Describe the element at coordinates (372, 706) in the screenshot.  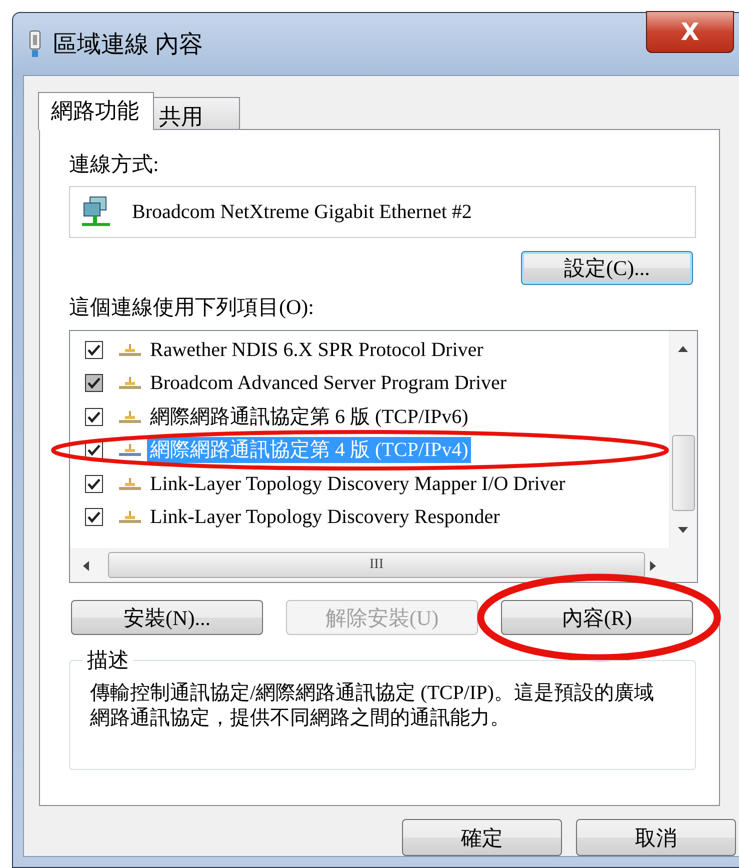
I see `description-text: 傳輸控制通訊協定/網際網路通訊協定 (TCP/IP)。這是預設的廣域網路通訊協定，提供不同網路之間的通訊能力。` at that location.